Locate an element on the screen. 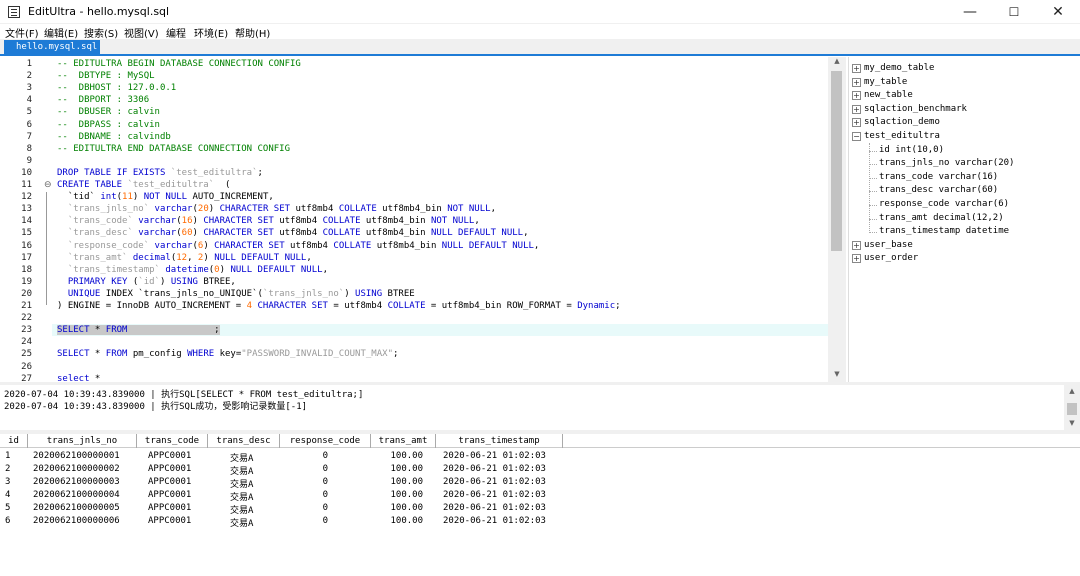 Image resolution: width=1080 pixels, height=576 pixels. minimize-button: — is located at coordinates (970, 12).